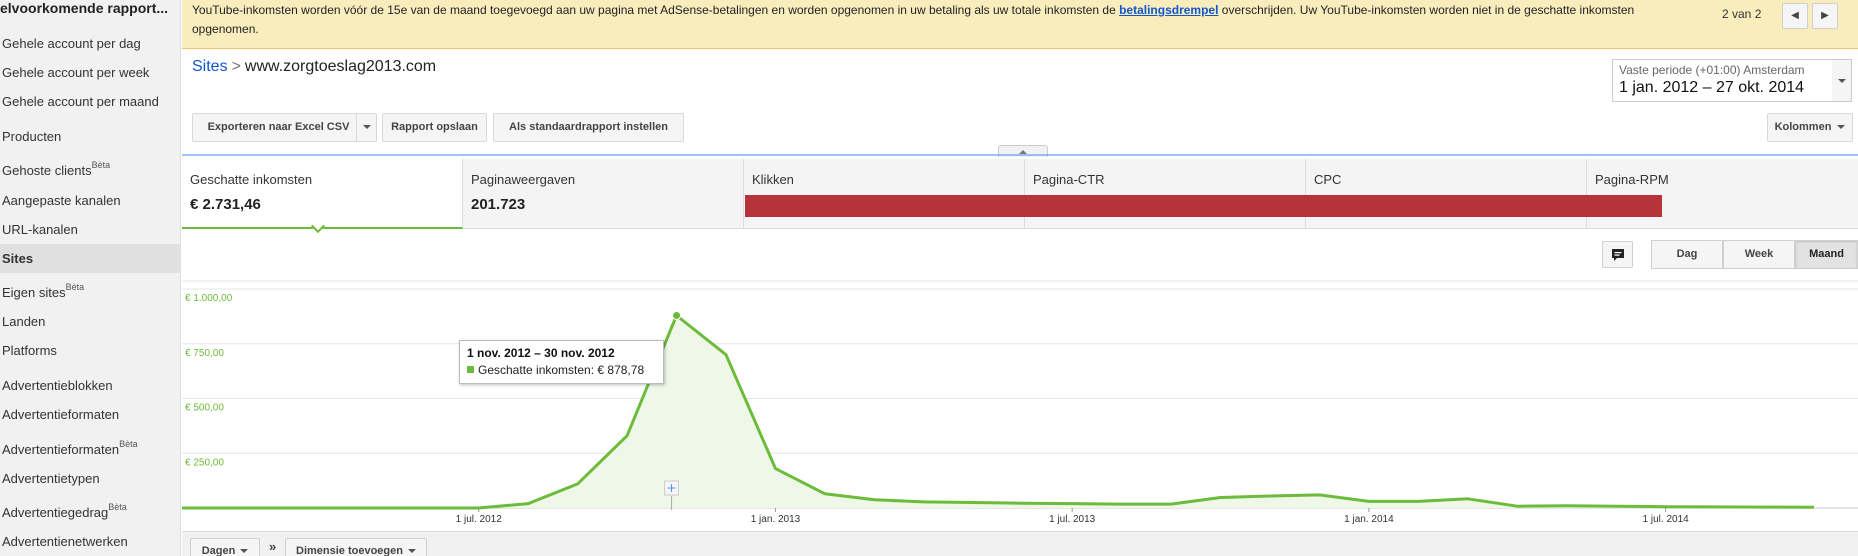 The image size is (1858, 556). I want to click on add-dimension-label: Dimensie toevoegen, so click(349, 550).